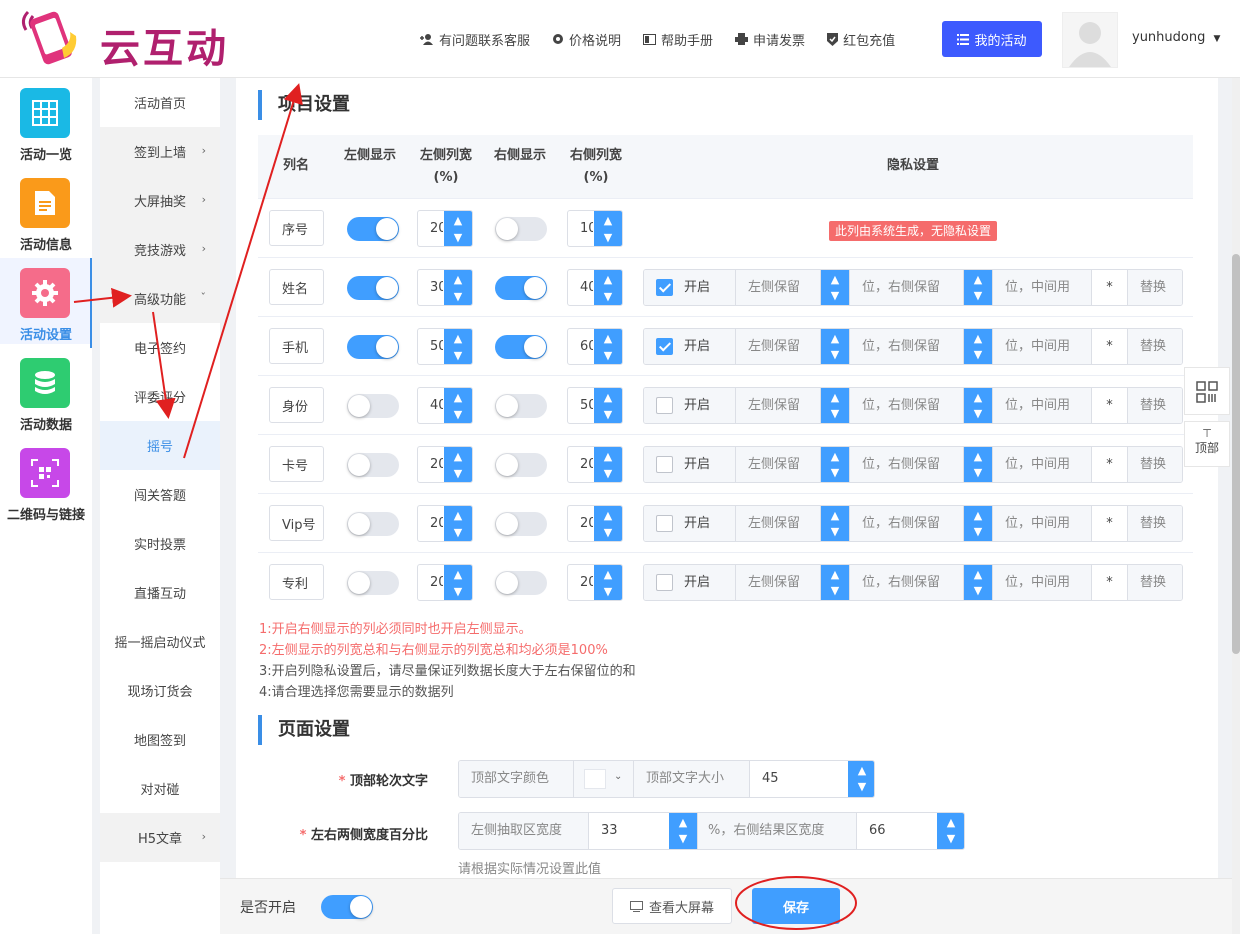  I want to click on sub-item-h5: H5文章 ›, so click(160, 837).